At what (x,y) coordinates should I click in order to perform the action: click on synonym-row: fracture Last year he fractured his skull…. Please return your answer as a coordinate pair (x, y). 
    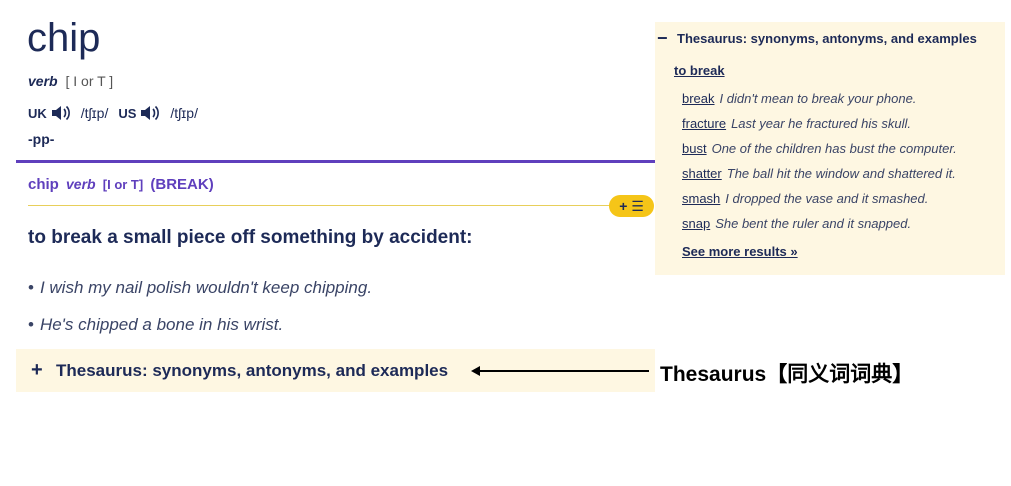
    Looking at the image, I should click on (796, 123).